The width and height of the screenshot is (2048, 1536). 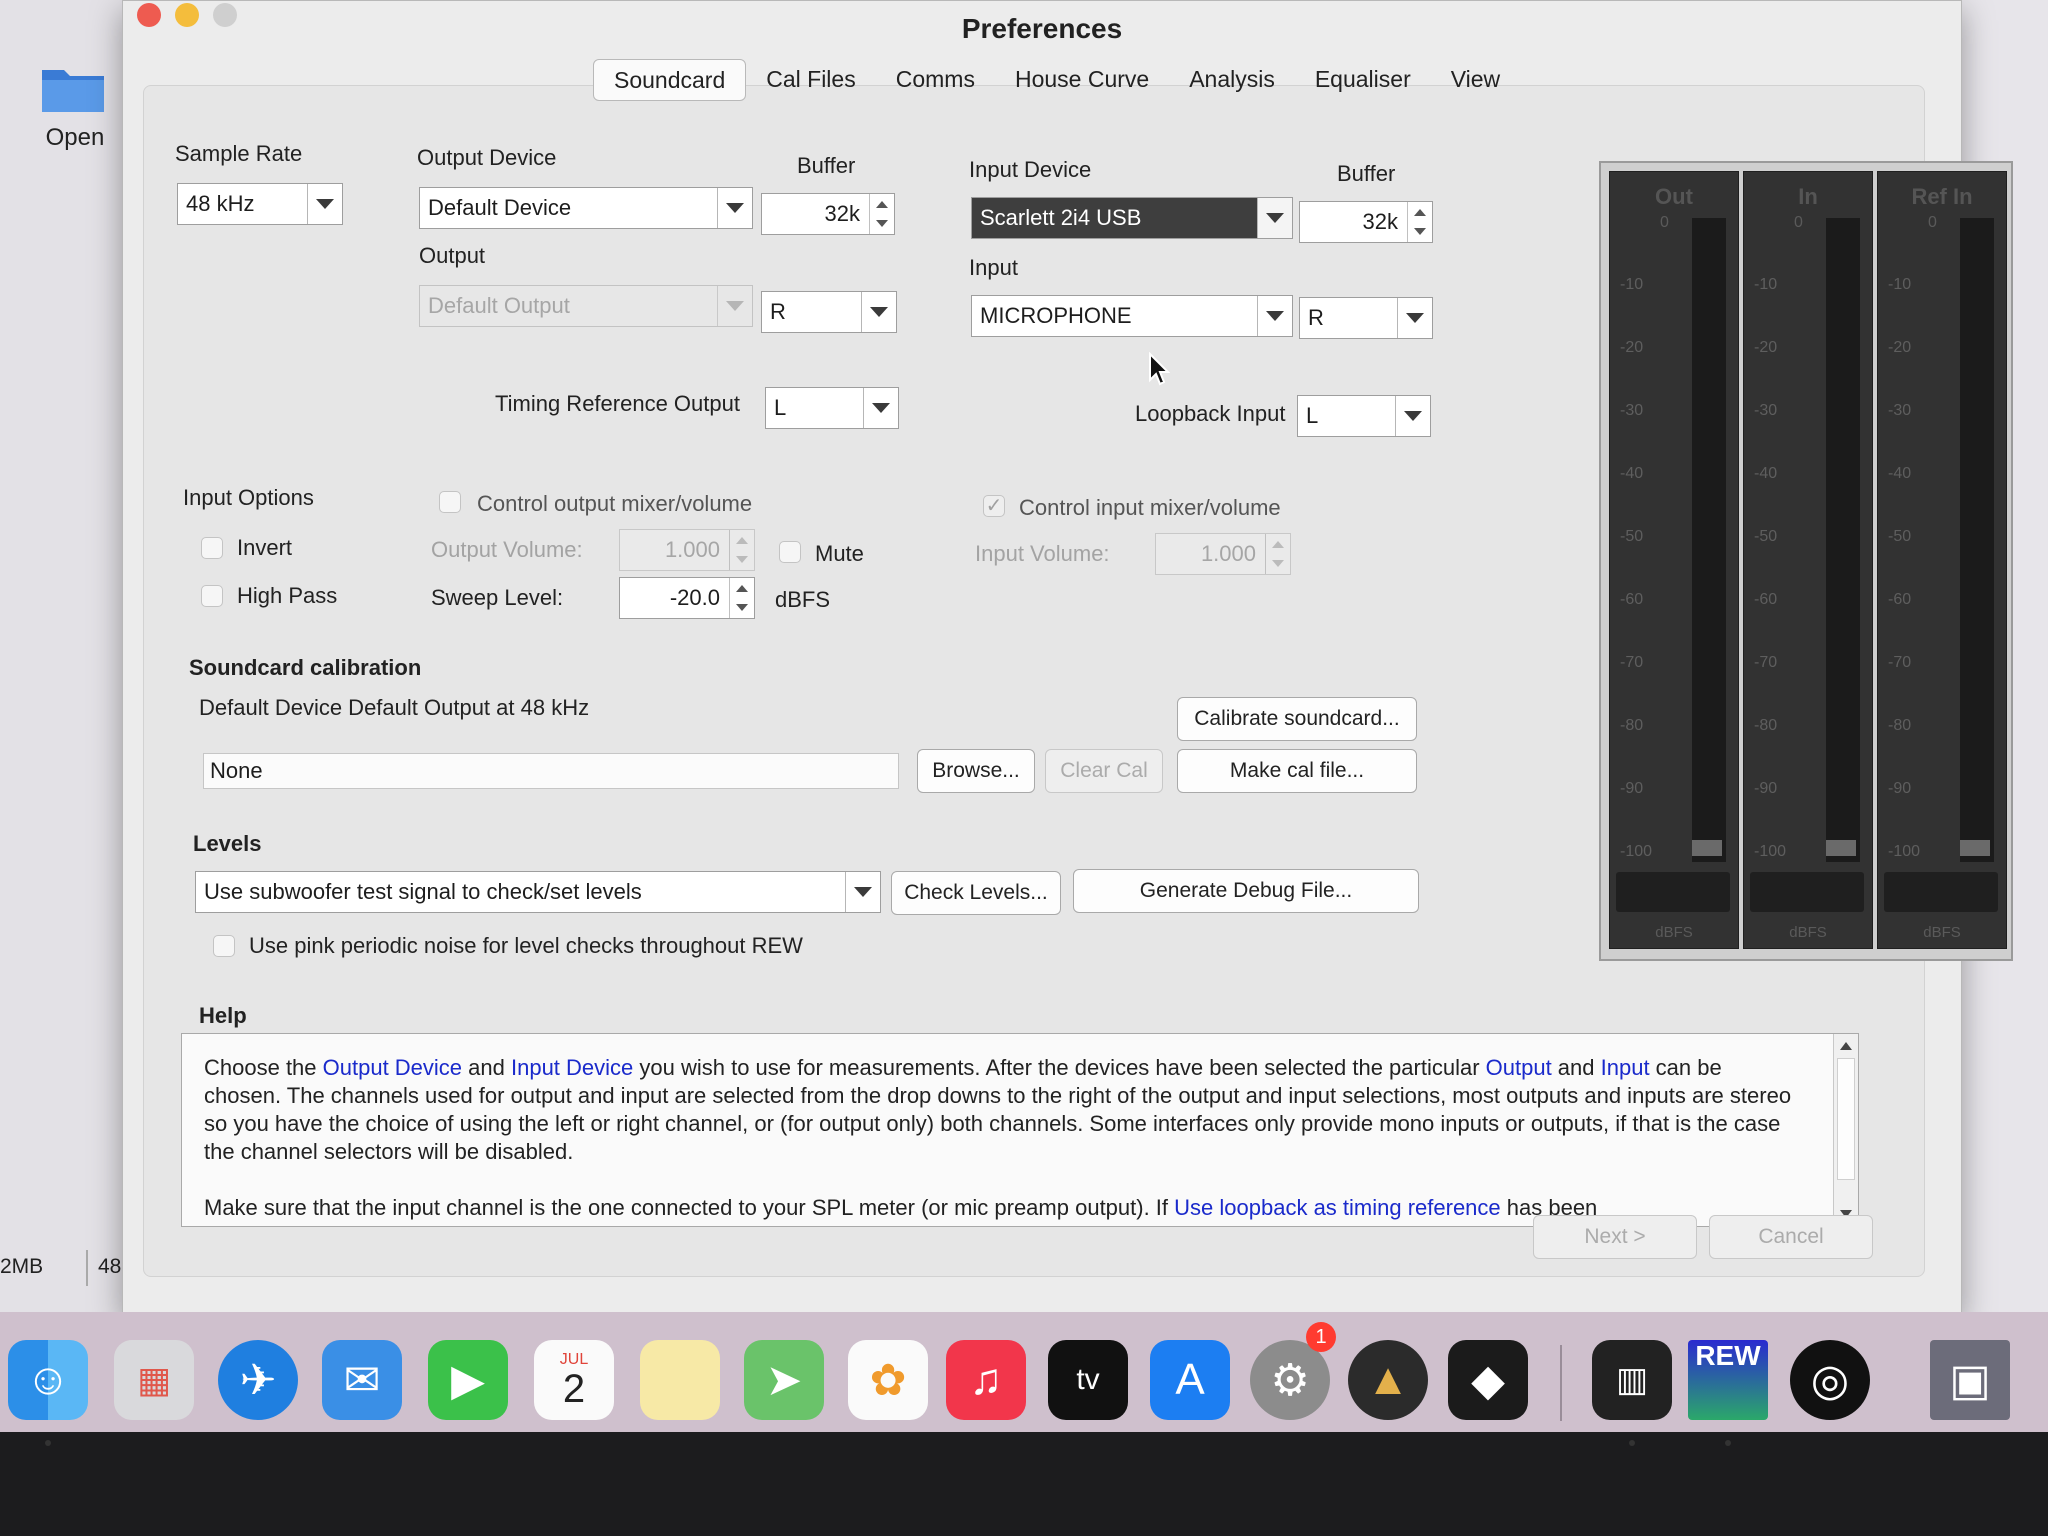 I want to click on loopback-input-select: L, so click(x=1364, y=416).